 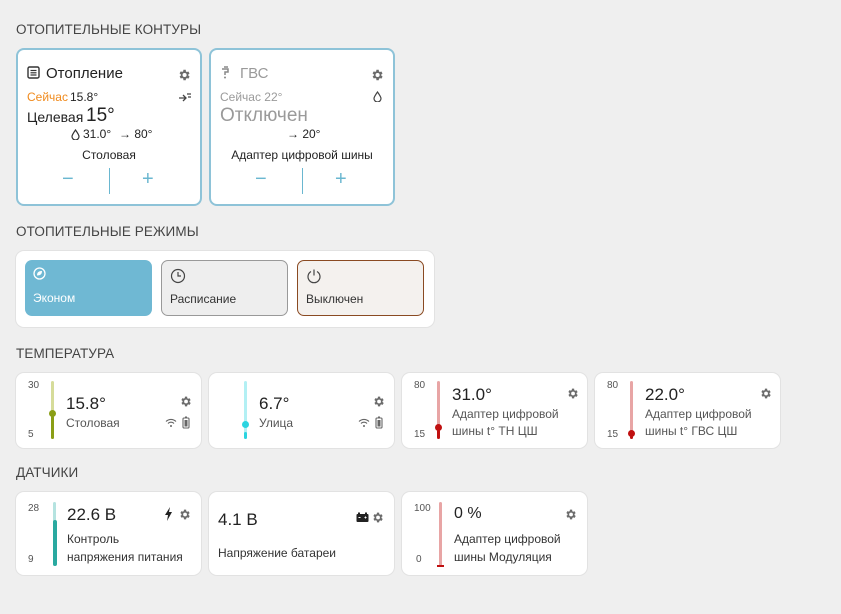 I want to click on power-icon, so click(x=314, y=276).